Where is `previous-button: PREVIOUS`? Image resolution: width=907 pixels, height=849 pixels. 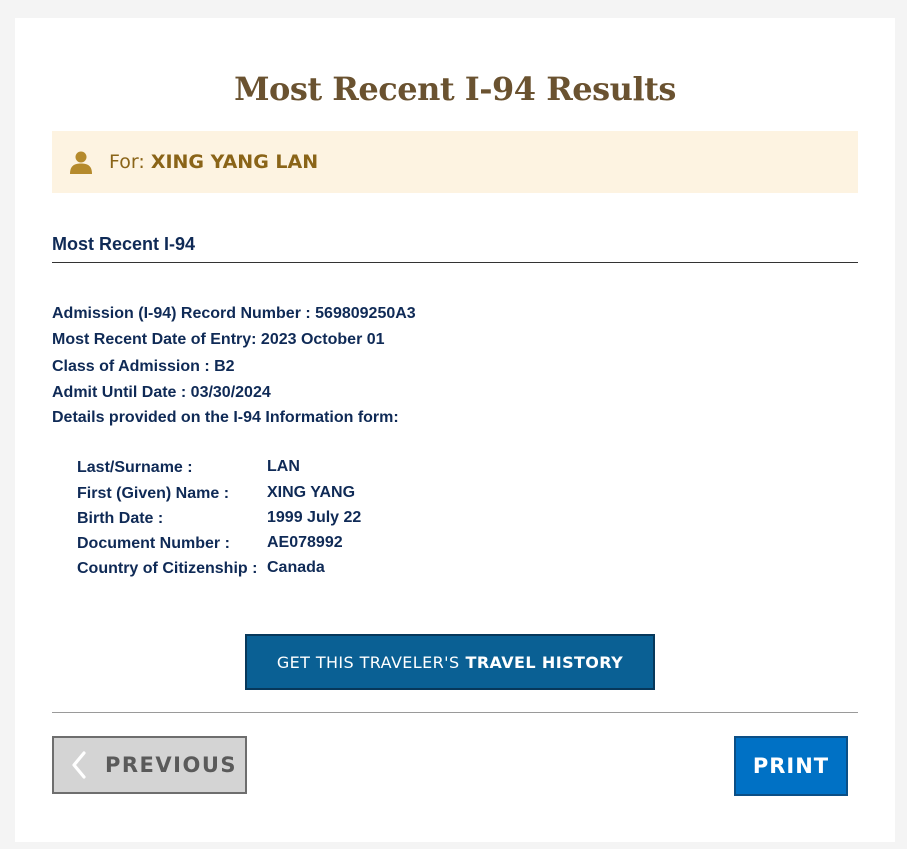 previous-button: PREVIOUS is located at coordinates (149, 765).